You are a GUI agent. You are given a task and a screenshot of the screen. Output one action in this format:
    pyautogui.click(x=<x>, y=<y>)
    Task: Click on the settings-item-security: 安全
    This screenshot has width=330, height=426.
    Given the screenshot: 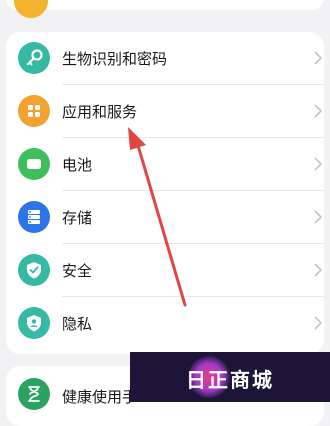 What is the action you would take?
    pyautogui.click(x=165, y=270)
    